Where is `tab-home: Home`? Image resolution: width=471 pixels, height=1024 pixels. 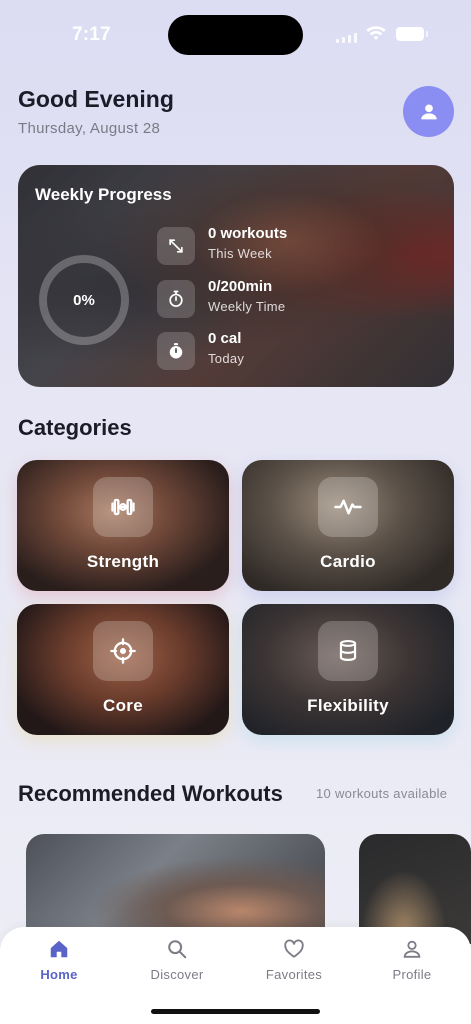 tab-home: Home is located at coordinates (59, 960).